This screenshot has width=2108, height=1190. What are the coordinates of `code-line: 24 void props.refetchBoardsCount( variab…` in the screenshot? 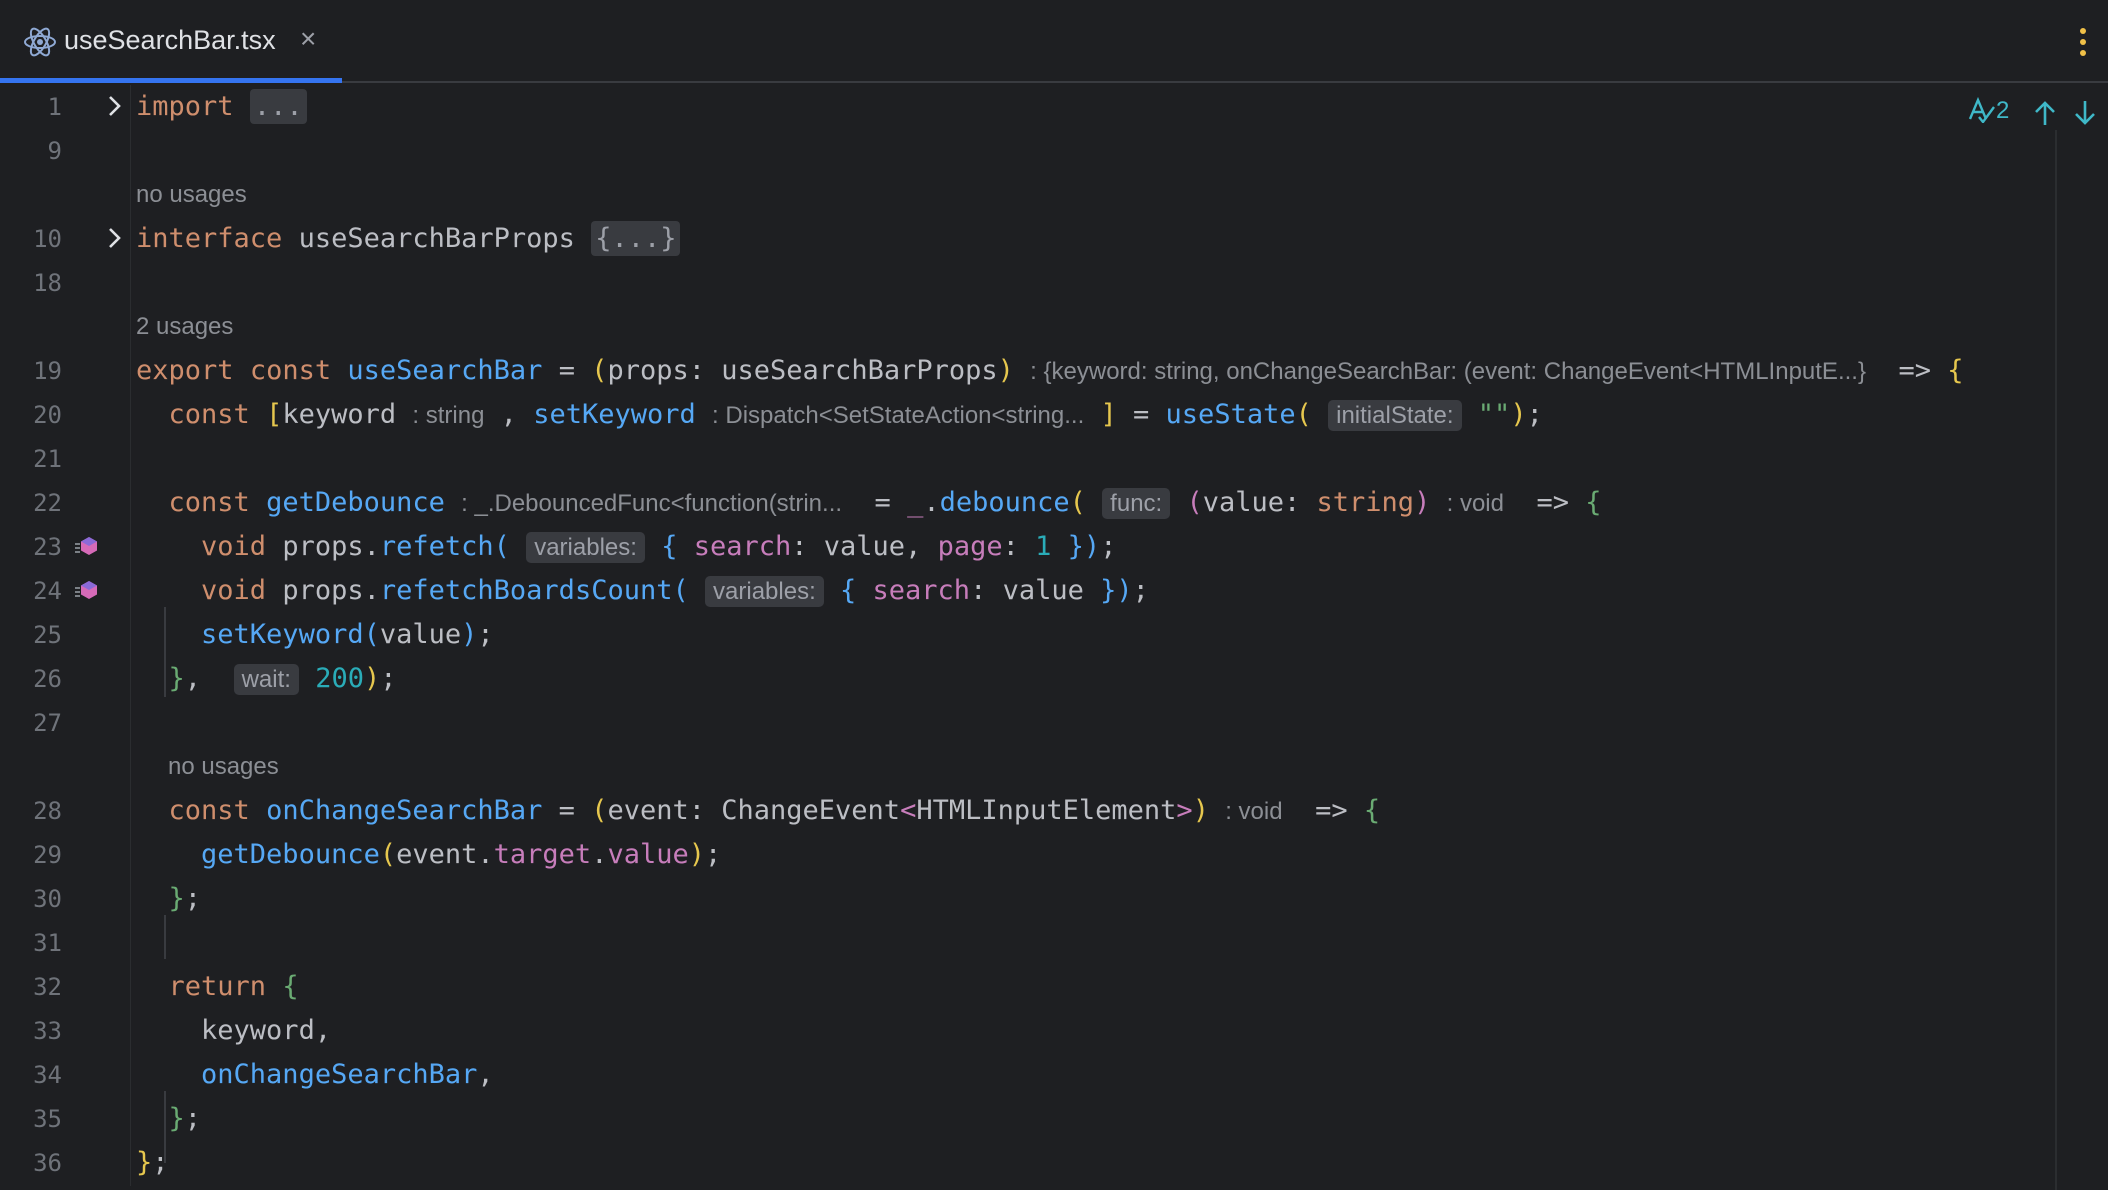 It's located at (1054, 591).